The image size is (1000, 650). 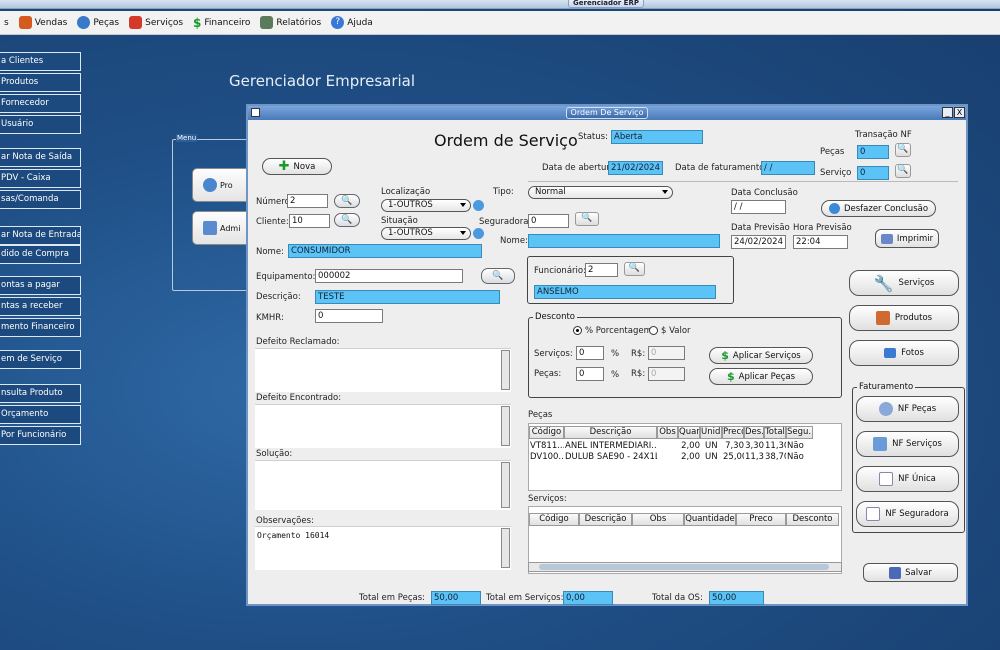 What do you see at coordinates (590, 374) in the screenshot?
I see `desconto-pecas-field: 0` at bounding box center [590, 374].